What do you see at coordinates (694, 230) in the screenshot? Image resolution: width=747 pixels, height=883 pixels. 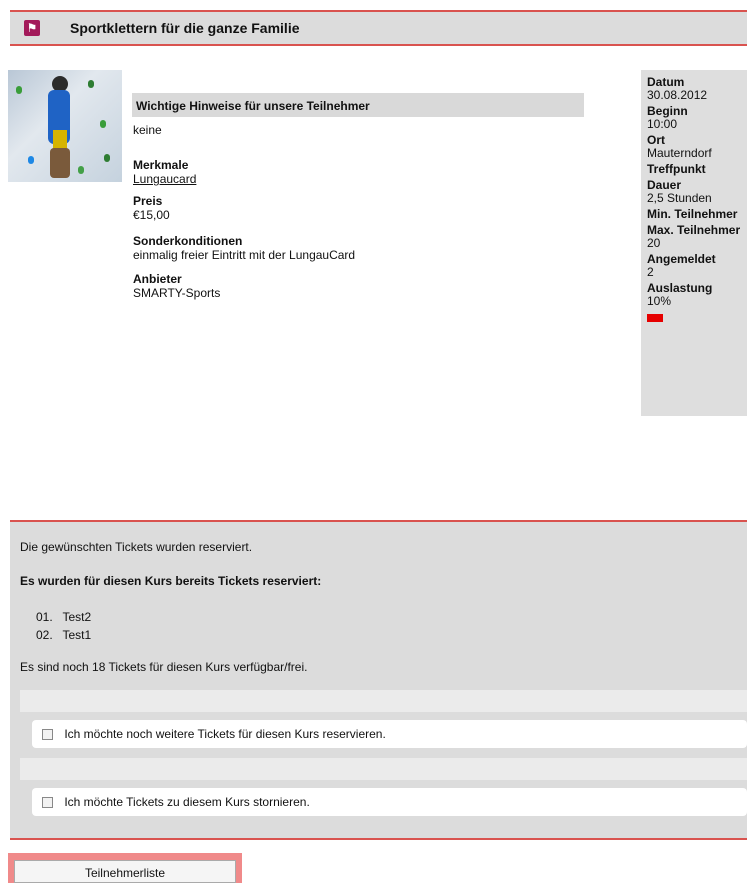 I see `max-participants-label: Max. Teilnehmer` at bounding box center [694, 230].